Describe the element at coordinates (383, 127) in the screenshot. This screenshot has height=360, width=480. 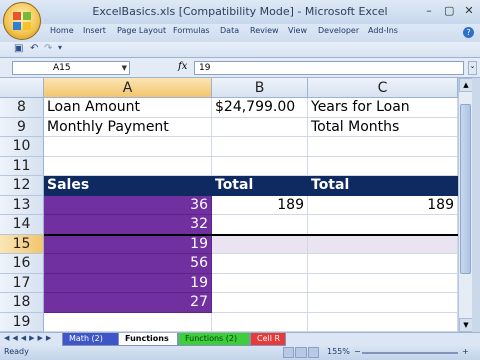
I see `cell-c: Total Months` at that location.